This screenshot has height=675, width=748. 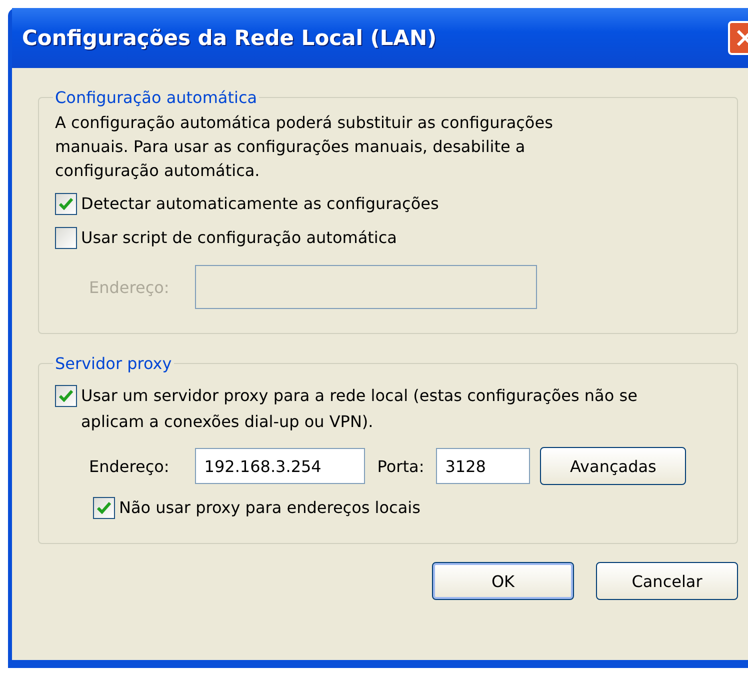 What do you see at coordinates (366, 287) in the screenshot?
I see `input-field` at bounding box center [366, 287].